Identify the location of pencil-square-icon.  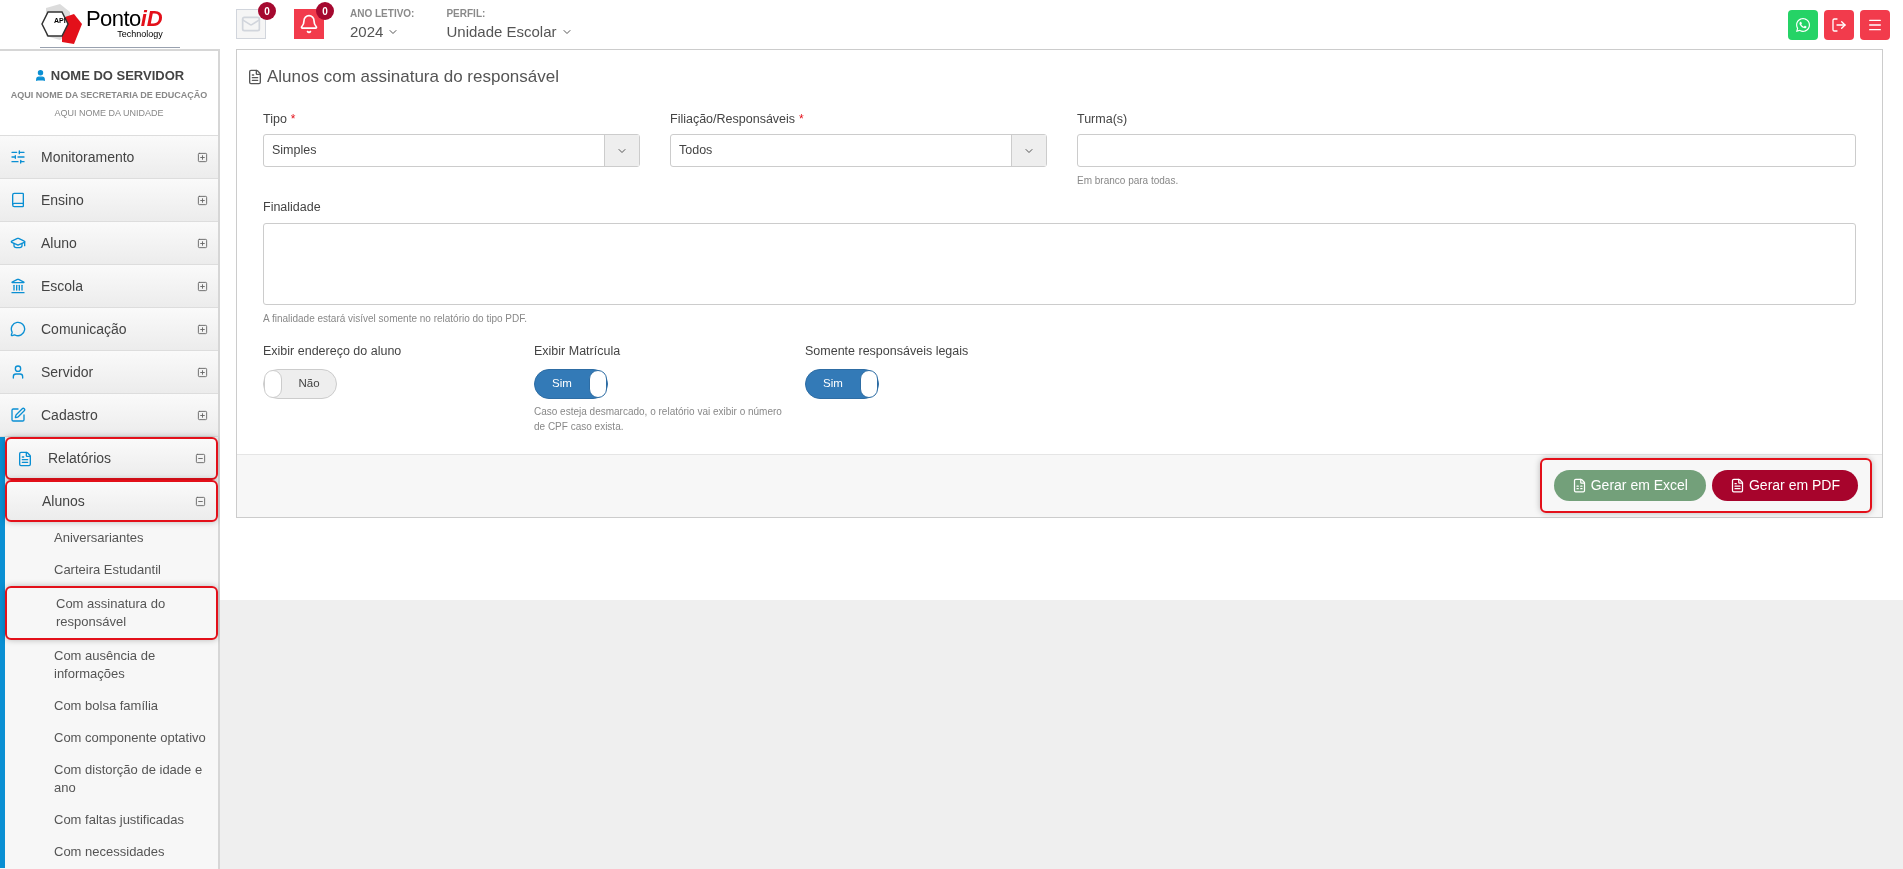
(18, 415).